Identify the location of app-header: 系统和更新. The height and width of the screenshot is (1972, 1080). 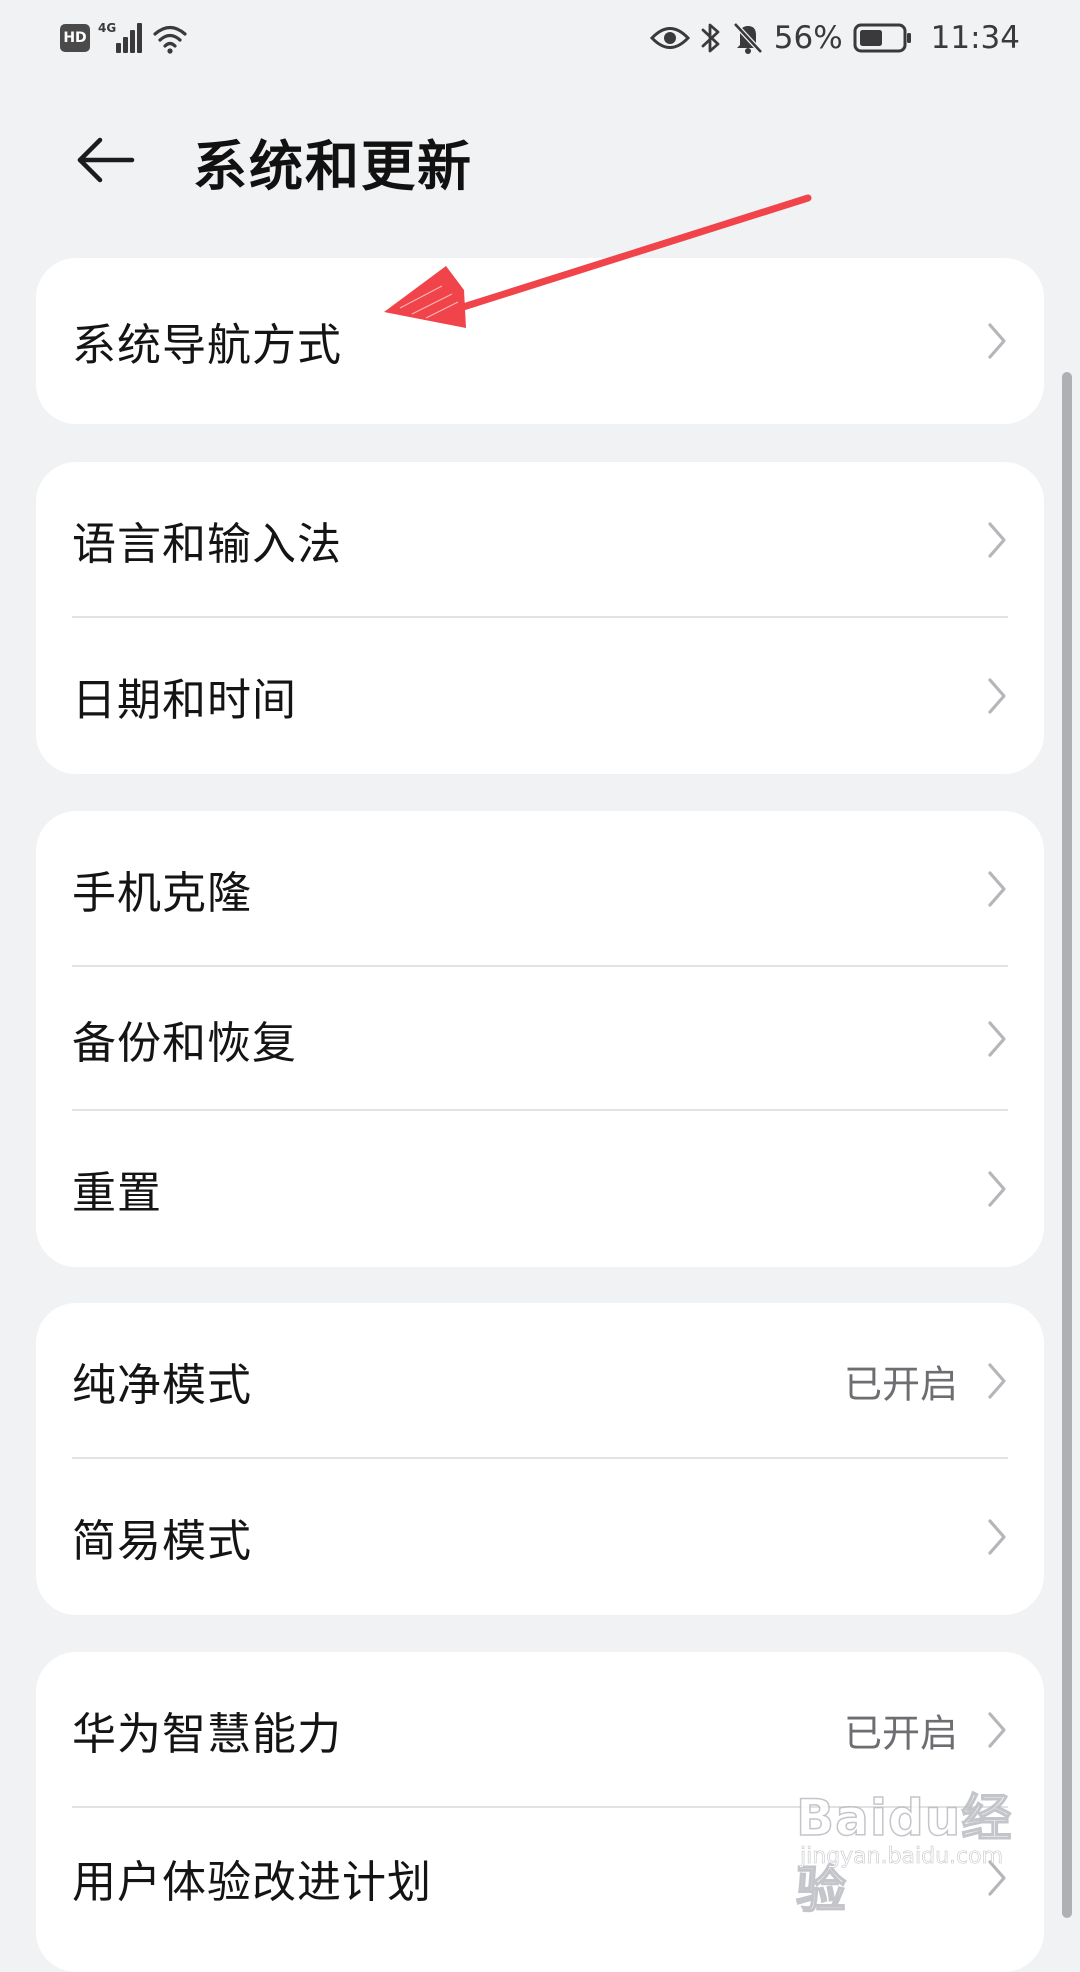
(540, 160).